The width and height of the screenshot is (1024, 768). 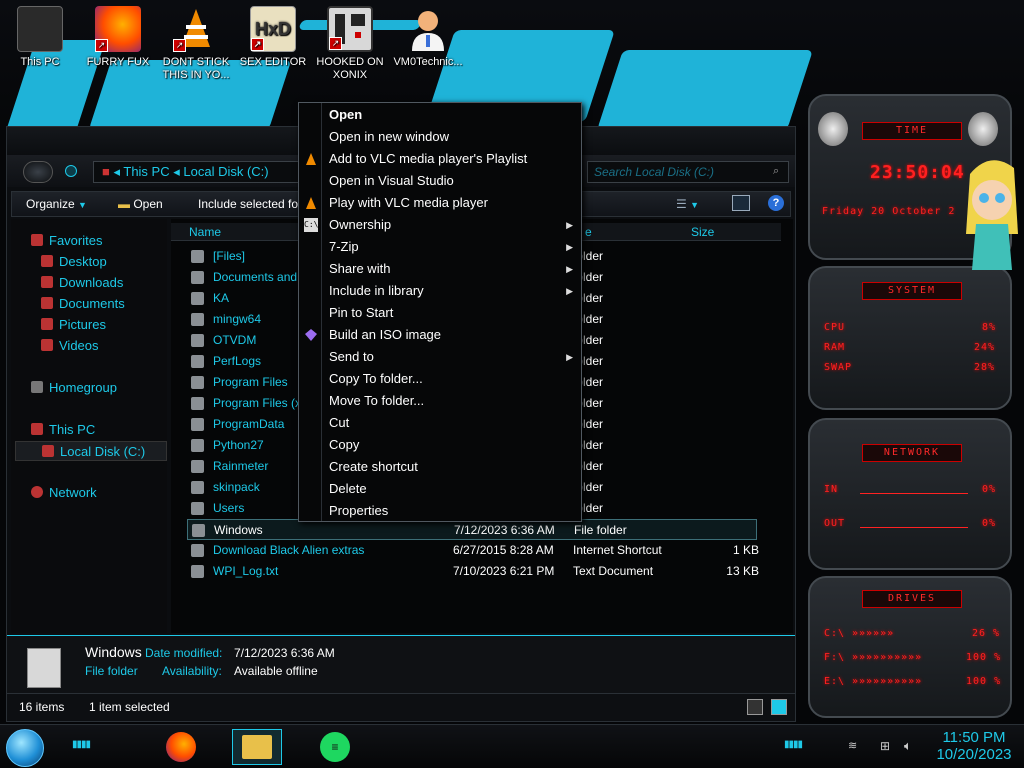 I want to click on menu-item: Share with ▶, so click(x=440, y=269).